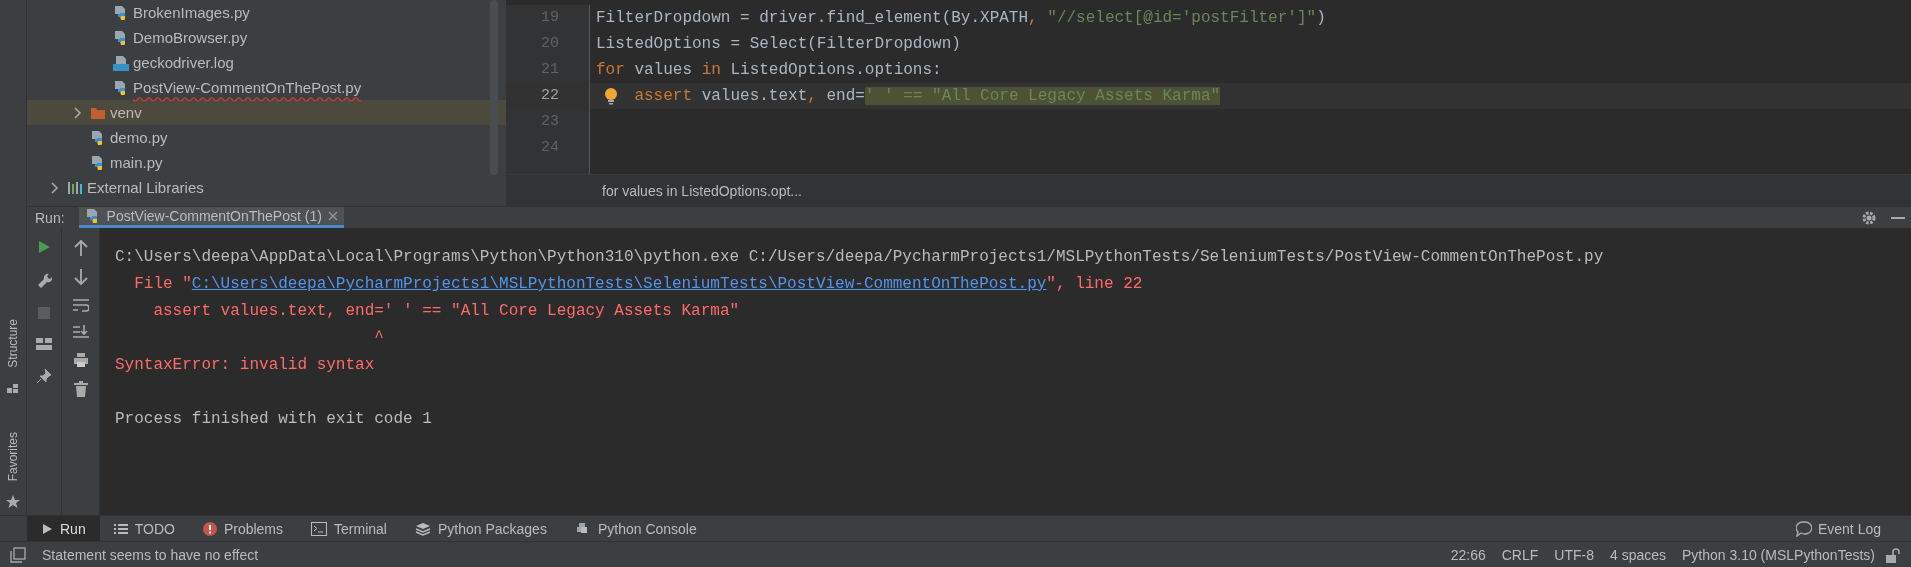 This screenshot has height=567, width=1911. What do you see at coordinates (80, 332) in the screenshot?
I see `scroll-to-end-icon` at bounding box center [80, 332].